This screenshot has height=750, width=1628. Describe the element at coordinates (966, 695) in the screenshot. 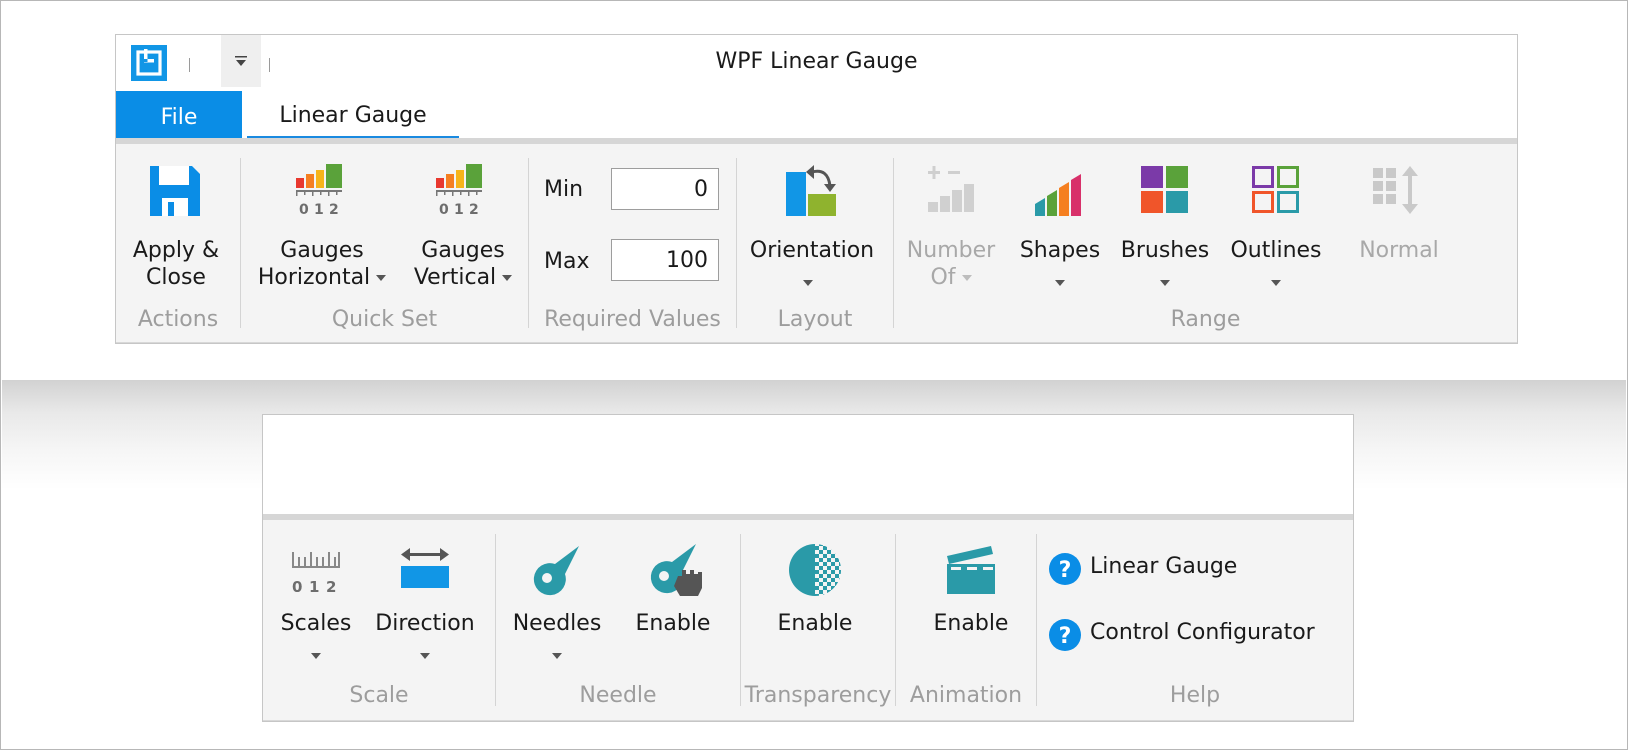

I see `group-label-animation: Animation` at that location.